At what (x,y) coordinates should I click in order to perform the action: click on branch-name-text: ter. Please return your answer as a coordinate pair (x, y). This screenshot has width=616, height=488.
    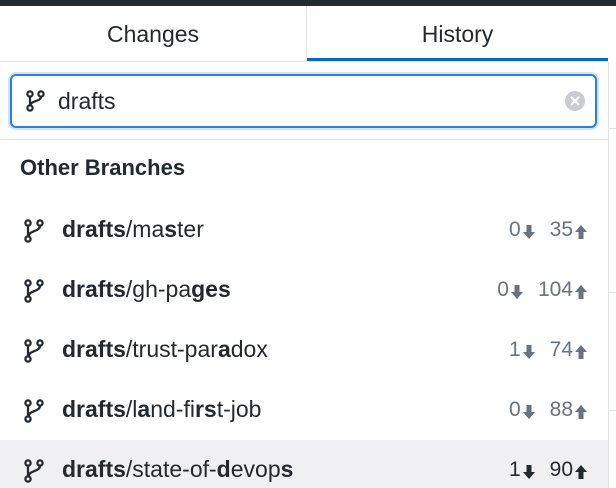
    Looking at the image, I should click on (190, 229).